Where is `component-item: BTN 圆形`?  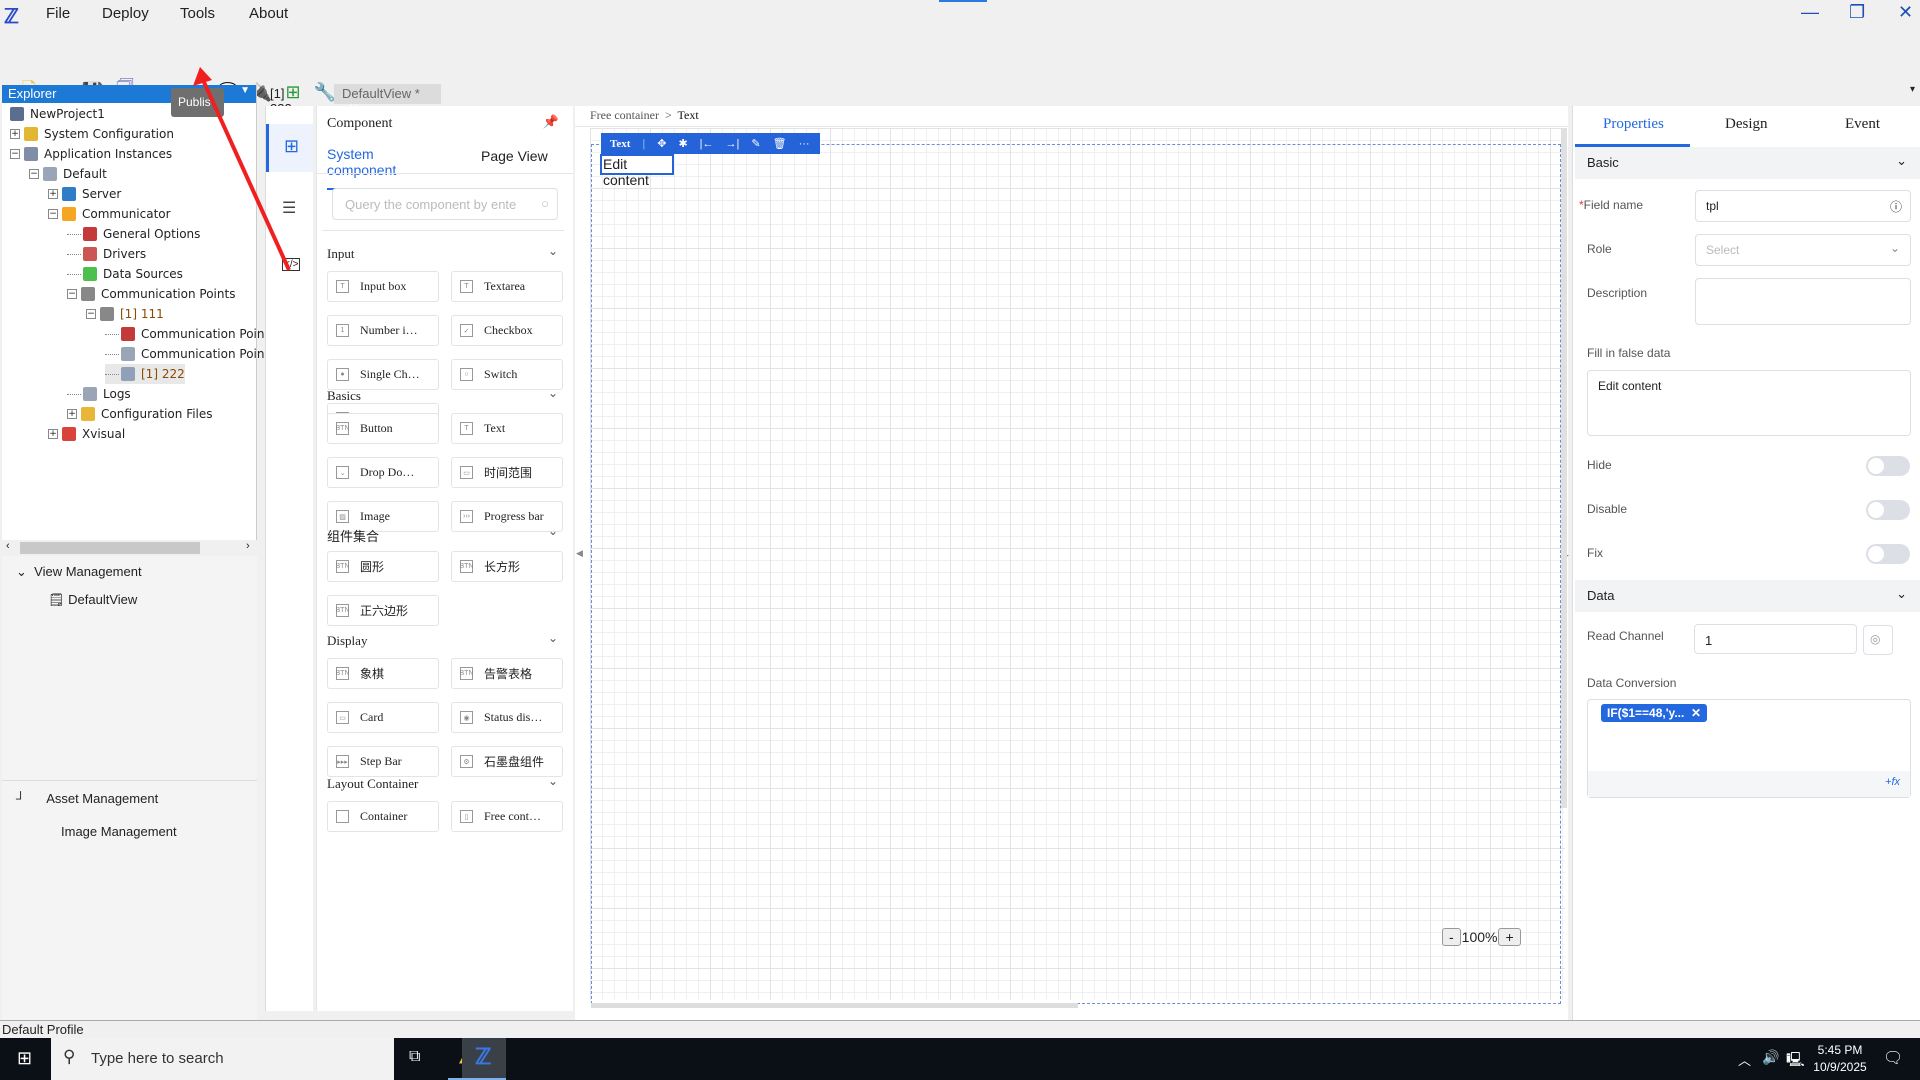
component-item: BTN 圆形 is located at coordinates (383, 566).